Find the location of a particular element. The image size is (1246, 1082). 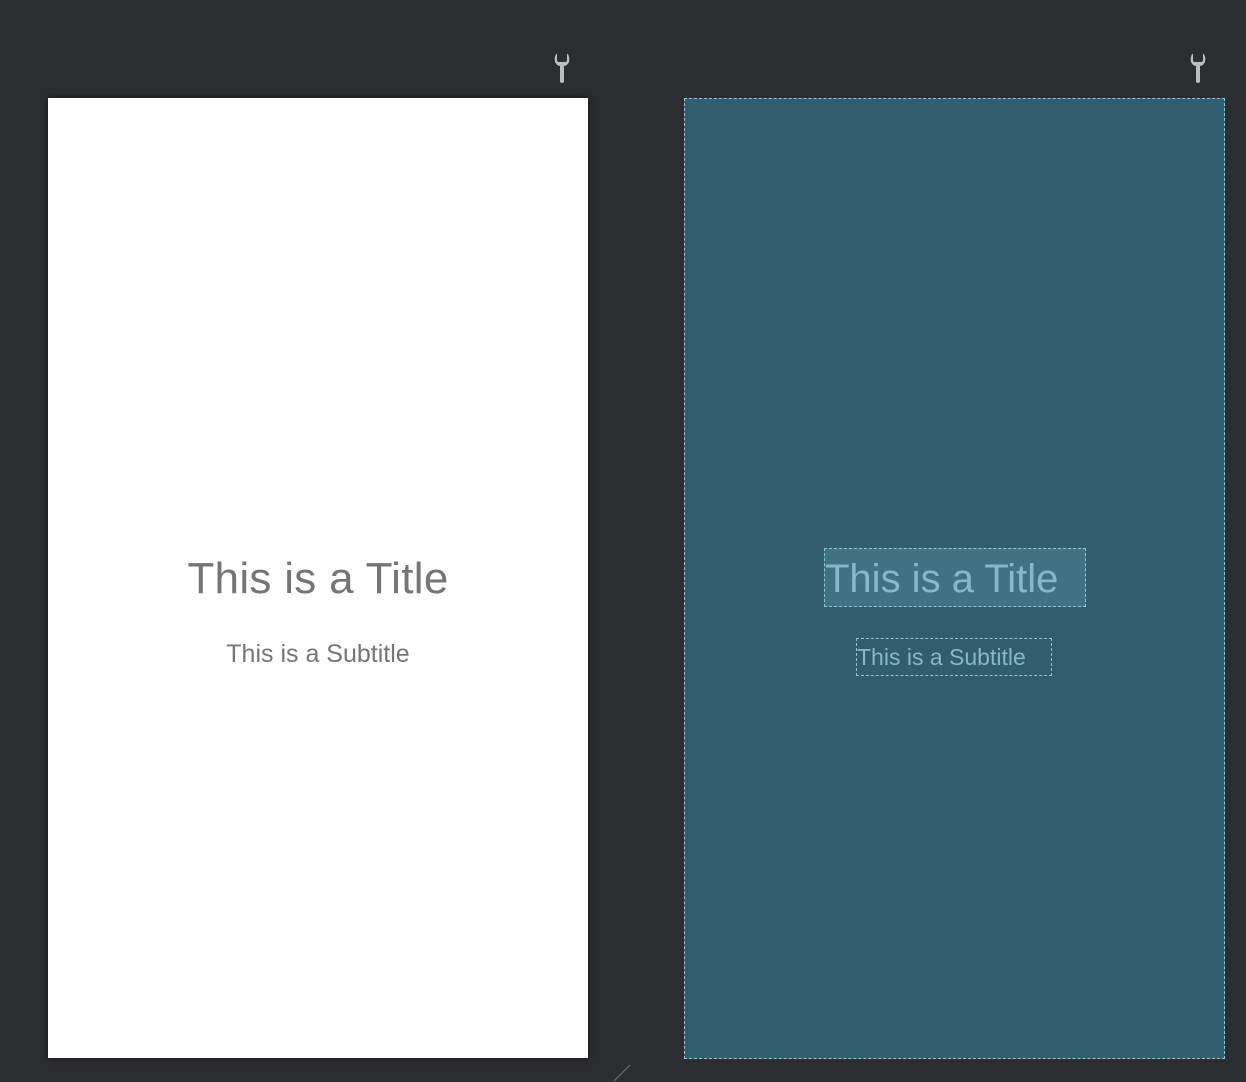

blueprint-title-text: This is a Title is located at coordinates (942, 579).